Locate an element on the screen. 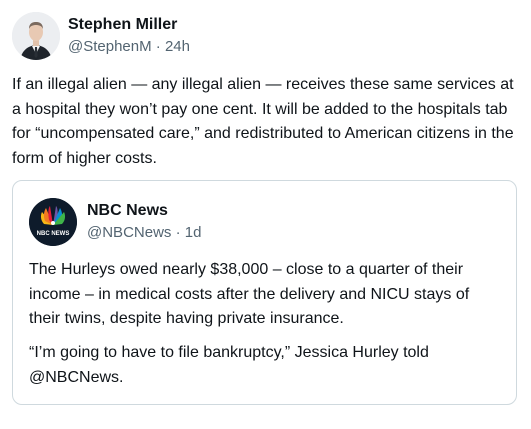 The image size is (531, 429). post-header: Stephen Miller @StephenM · 24h is located at coordinates (101, 36).